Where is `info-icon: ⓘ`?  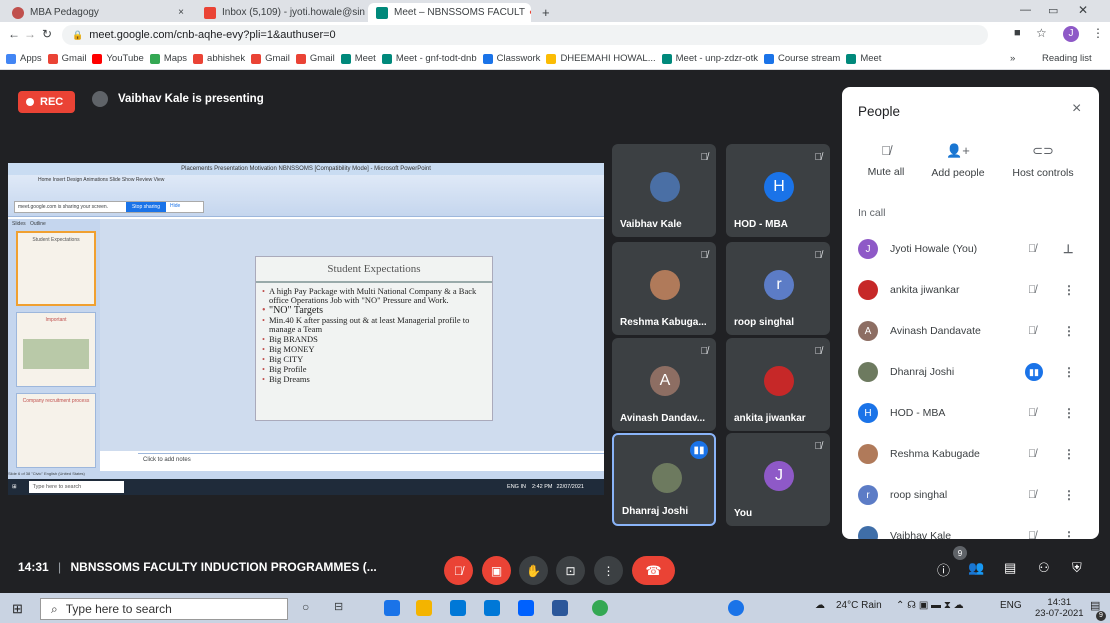
info-icon: ⓘ is located at coordinates (943, 569).